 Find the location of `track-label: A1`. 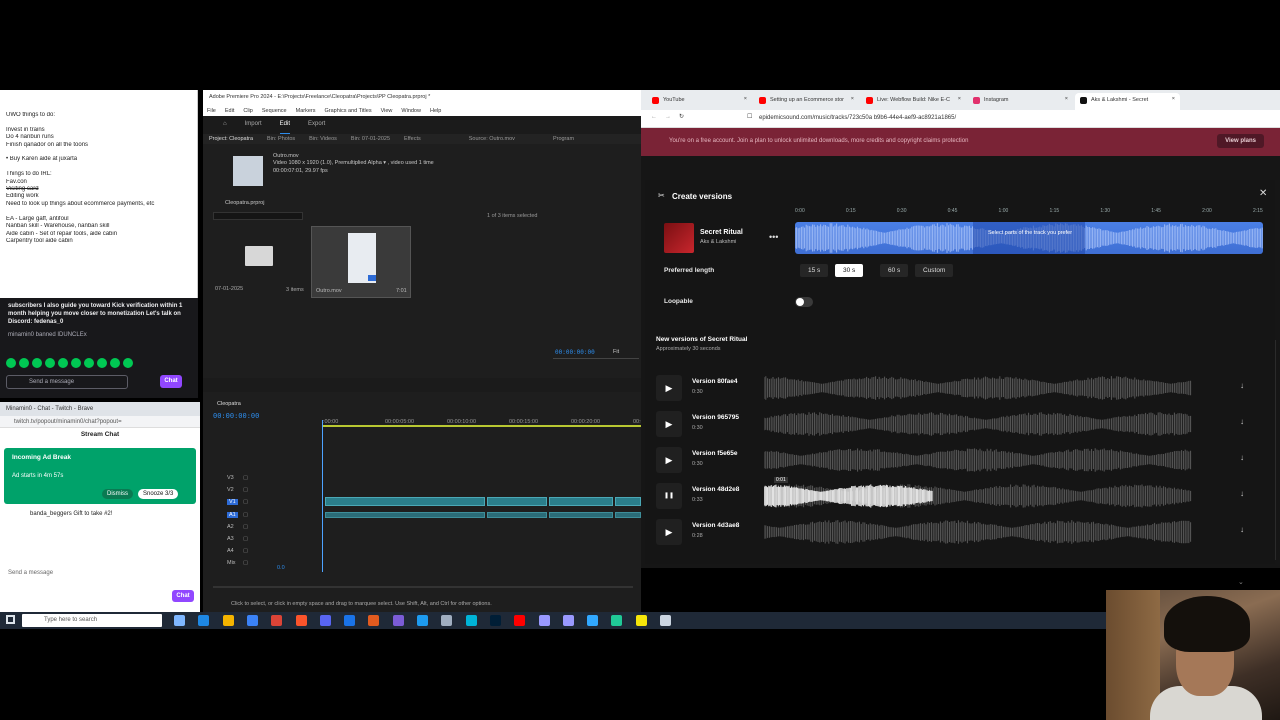

track-label: A1 is located at coordinates (232, 514).